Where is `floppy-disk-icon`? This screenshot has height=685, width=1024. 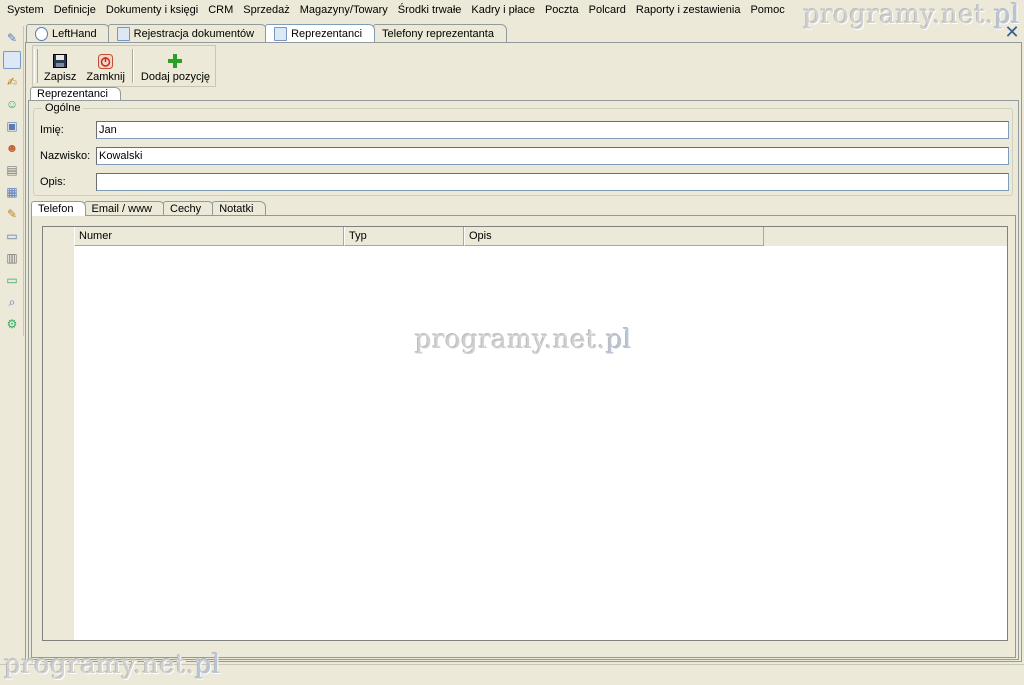 floppy-disk-icon is located at coordinates (60, 61).